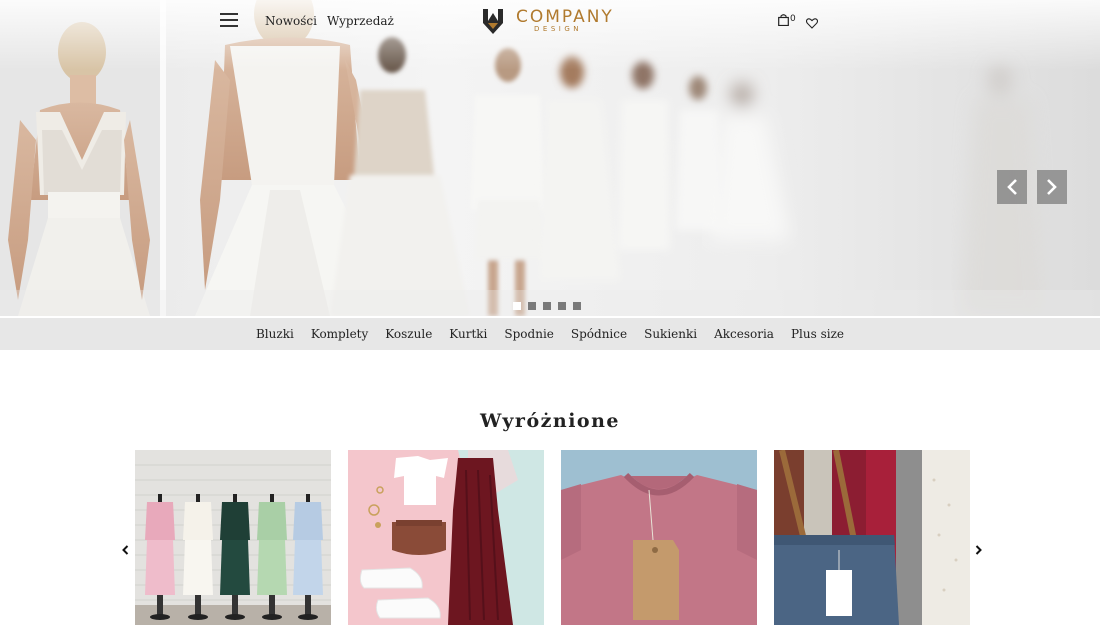  What do you see at coordinates (670, 334) in the screenshot?
I see `category-link-7: Sukienki` at bounding box center [670, 334].